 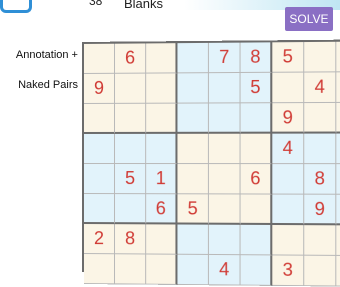 What do you see at coordinates (47, 55) in the screenshot?
I see `annotation-option: Annotation +` at bounding box center [47, 55].